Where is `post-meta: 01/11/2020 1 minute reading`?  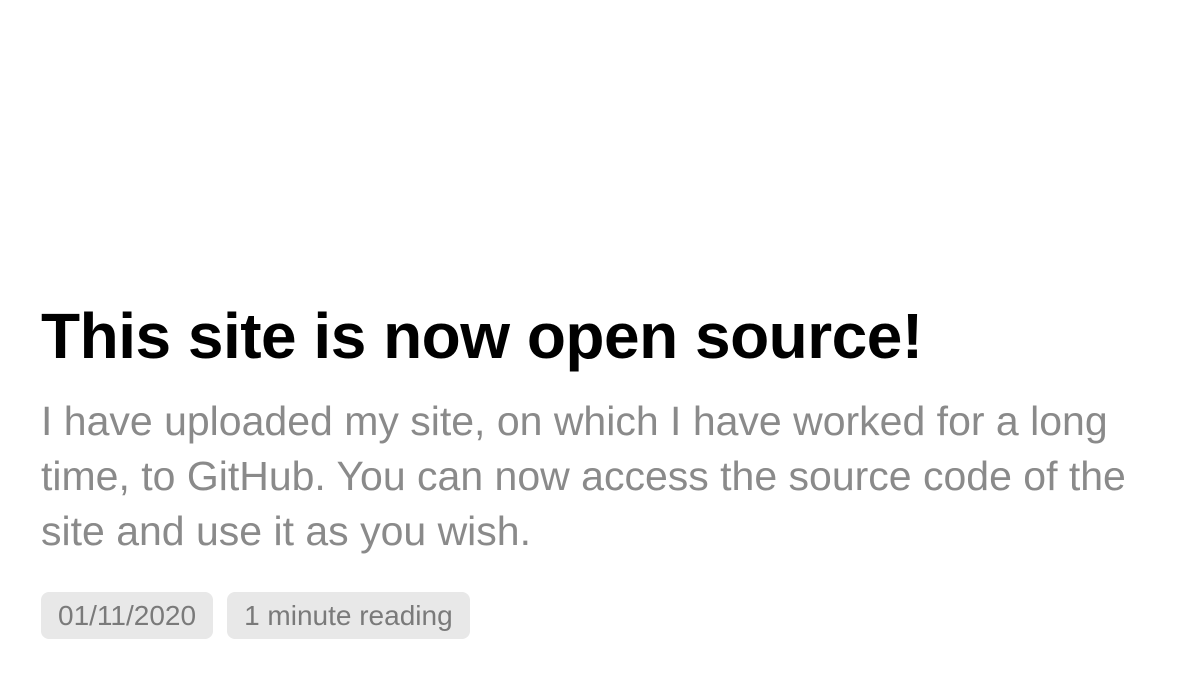
post-meta: 01/11/2020 1 minute reading is located at coordinates (601, 615).